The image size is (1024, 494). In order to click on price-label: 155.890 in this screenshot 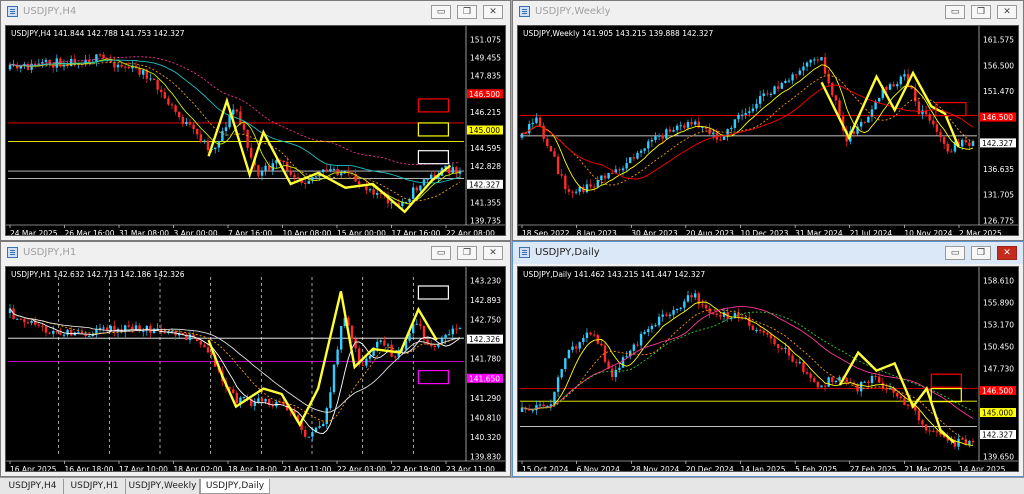, I will do `click(998, 303)`.